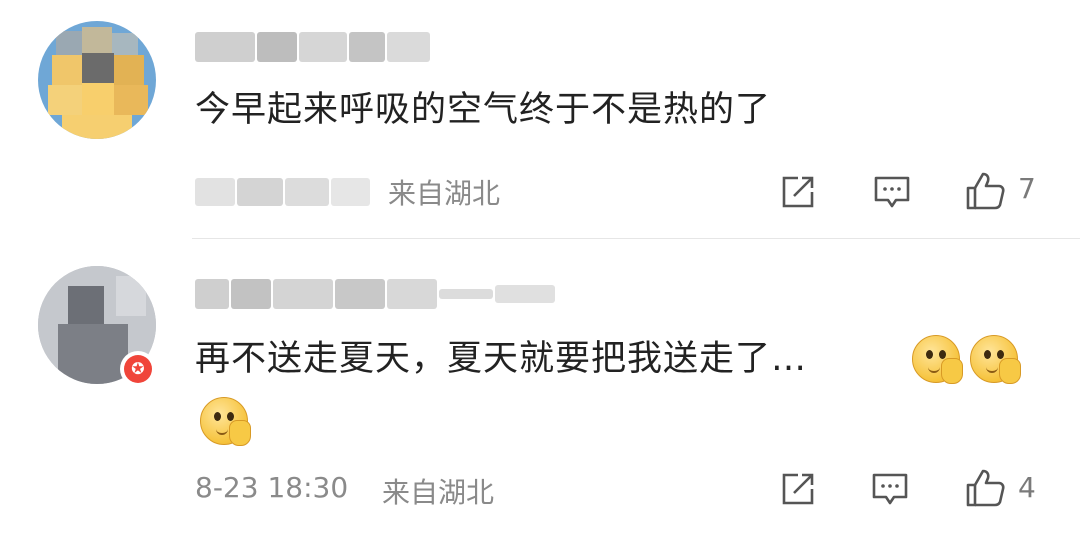 Image resolution: width=1080 pixels, height=536 pixels. What do you see at coordinates (138, 369) in the screenshot?
I see `verified-badge: ✪` at bounding box center [138, 369].